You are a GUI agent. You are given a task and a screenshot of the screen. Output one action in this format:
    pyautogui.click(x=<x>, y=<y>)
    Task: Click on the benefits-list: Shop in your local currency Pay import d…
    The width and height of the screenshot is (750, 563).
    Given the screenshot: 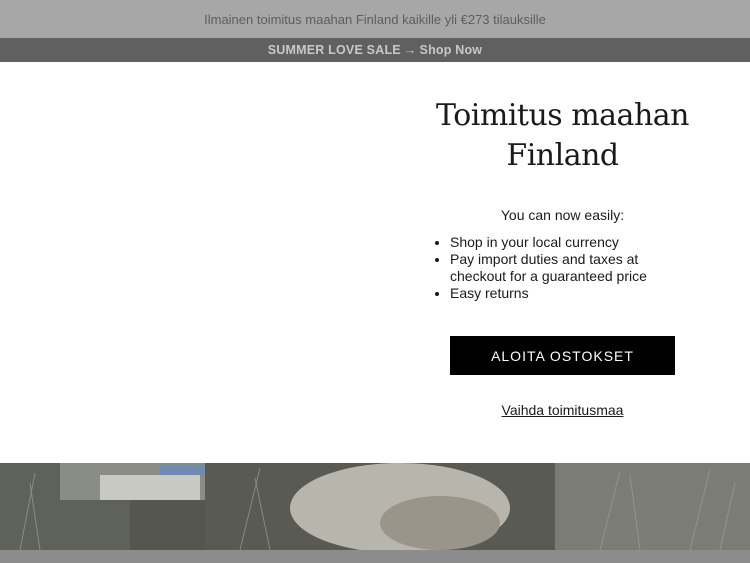 What is the action you would take?
    pyautogui.click(x=561, y=268)
    